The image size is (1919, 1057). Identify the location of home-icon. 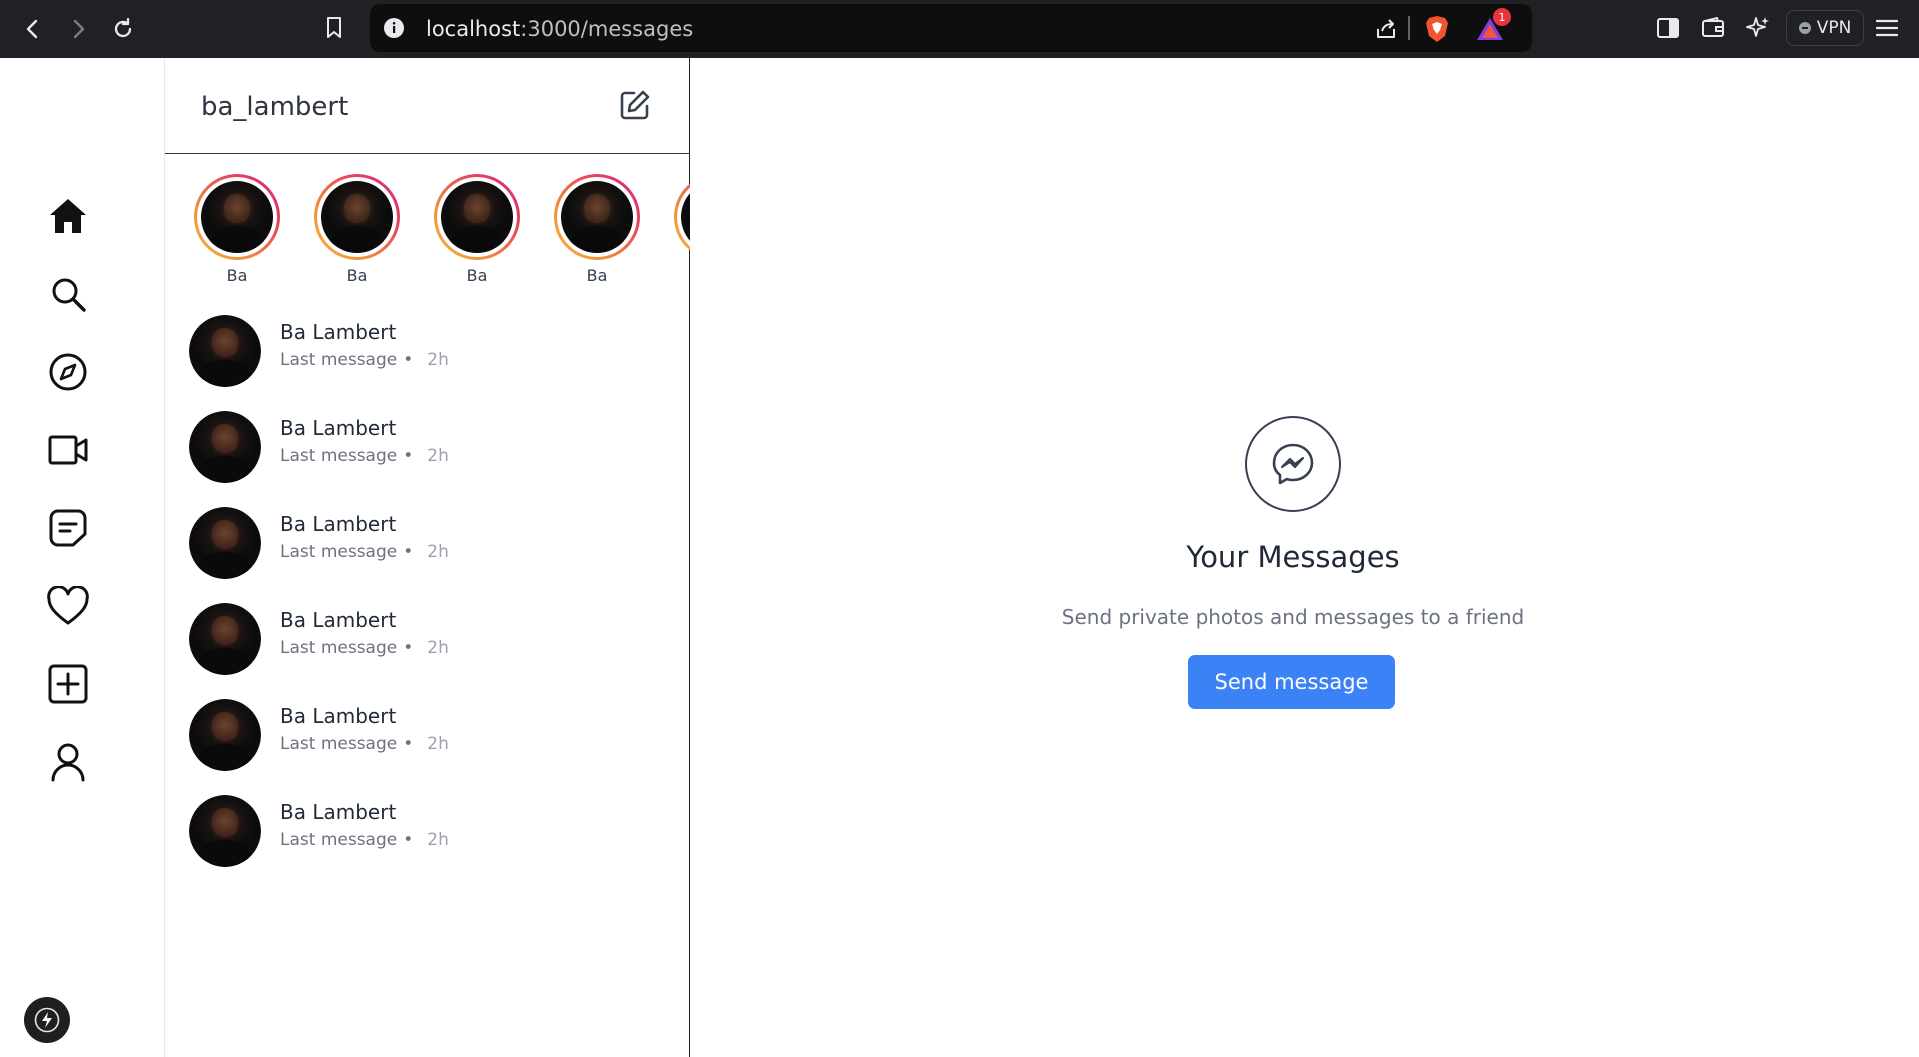
(68, 216).